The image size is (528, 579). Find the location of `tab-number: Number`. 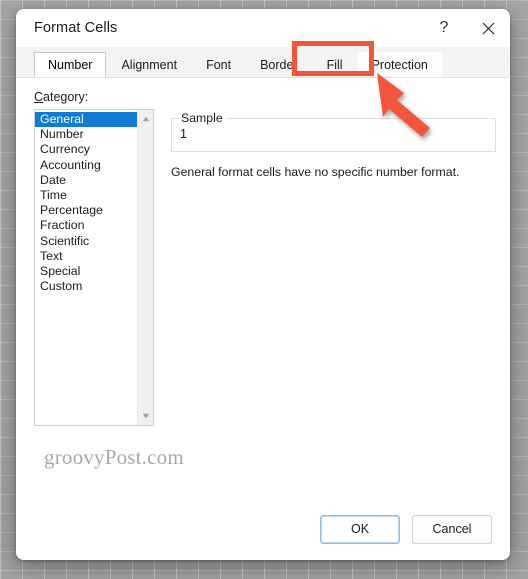

tab-number: Number is located at coordinates (70, 64).